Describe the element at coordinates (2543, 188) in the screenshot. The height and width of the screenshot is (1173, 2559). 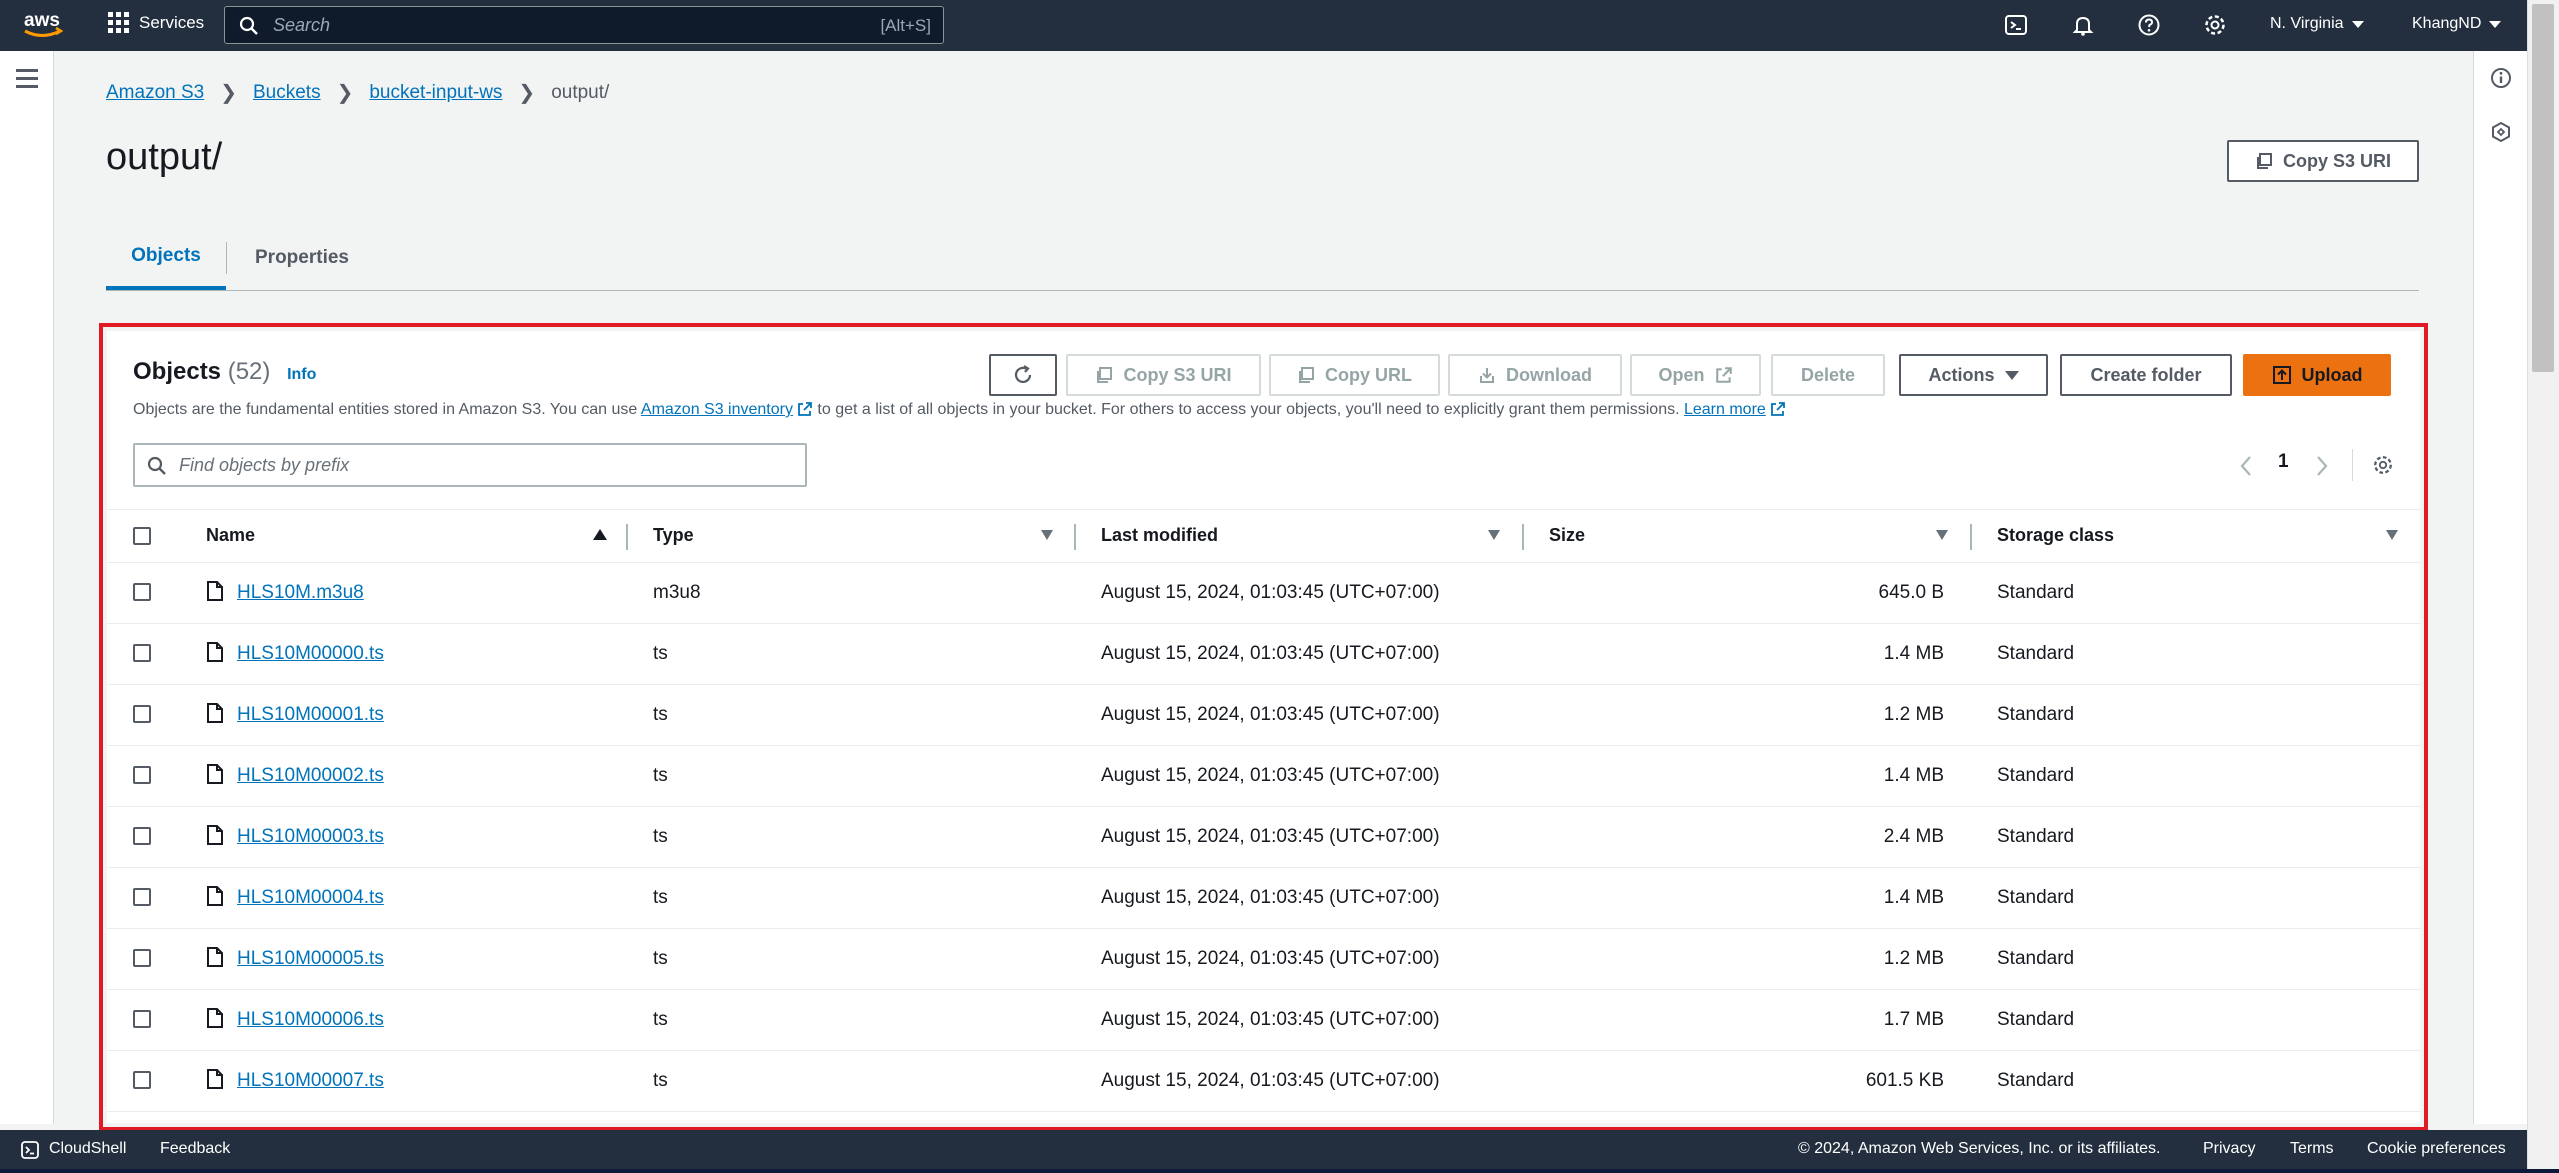
I see `scrollbar-thumb` at that location.